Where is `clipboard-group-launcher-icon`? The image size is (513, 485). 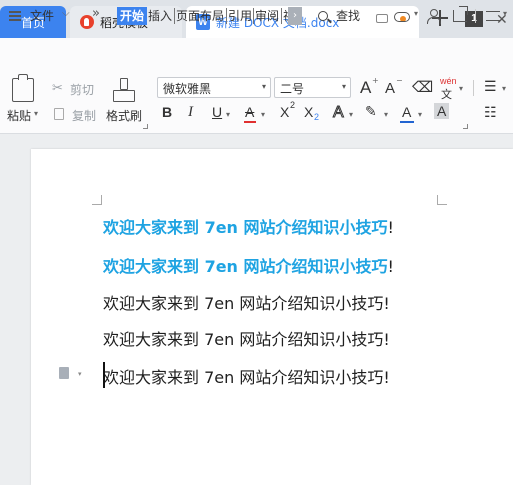
clipboard-group-launcher-icon is located at coordinates (145, 126).